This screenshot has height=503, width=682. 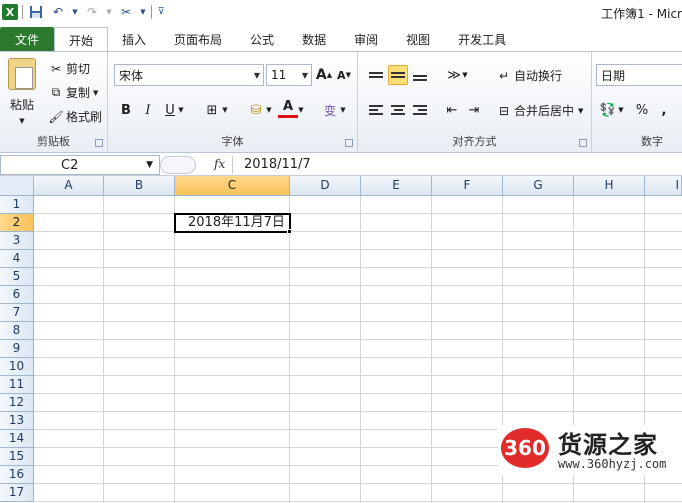 What do you see at coordinates (366, 39) in the screenshot?
I see `tab-review: 审阅` at bounding box center [366, 39].